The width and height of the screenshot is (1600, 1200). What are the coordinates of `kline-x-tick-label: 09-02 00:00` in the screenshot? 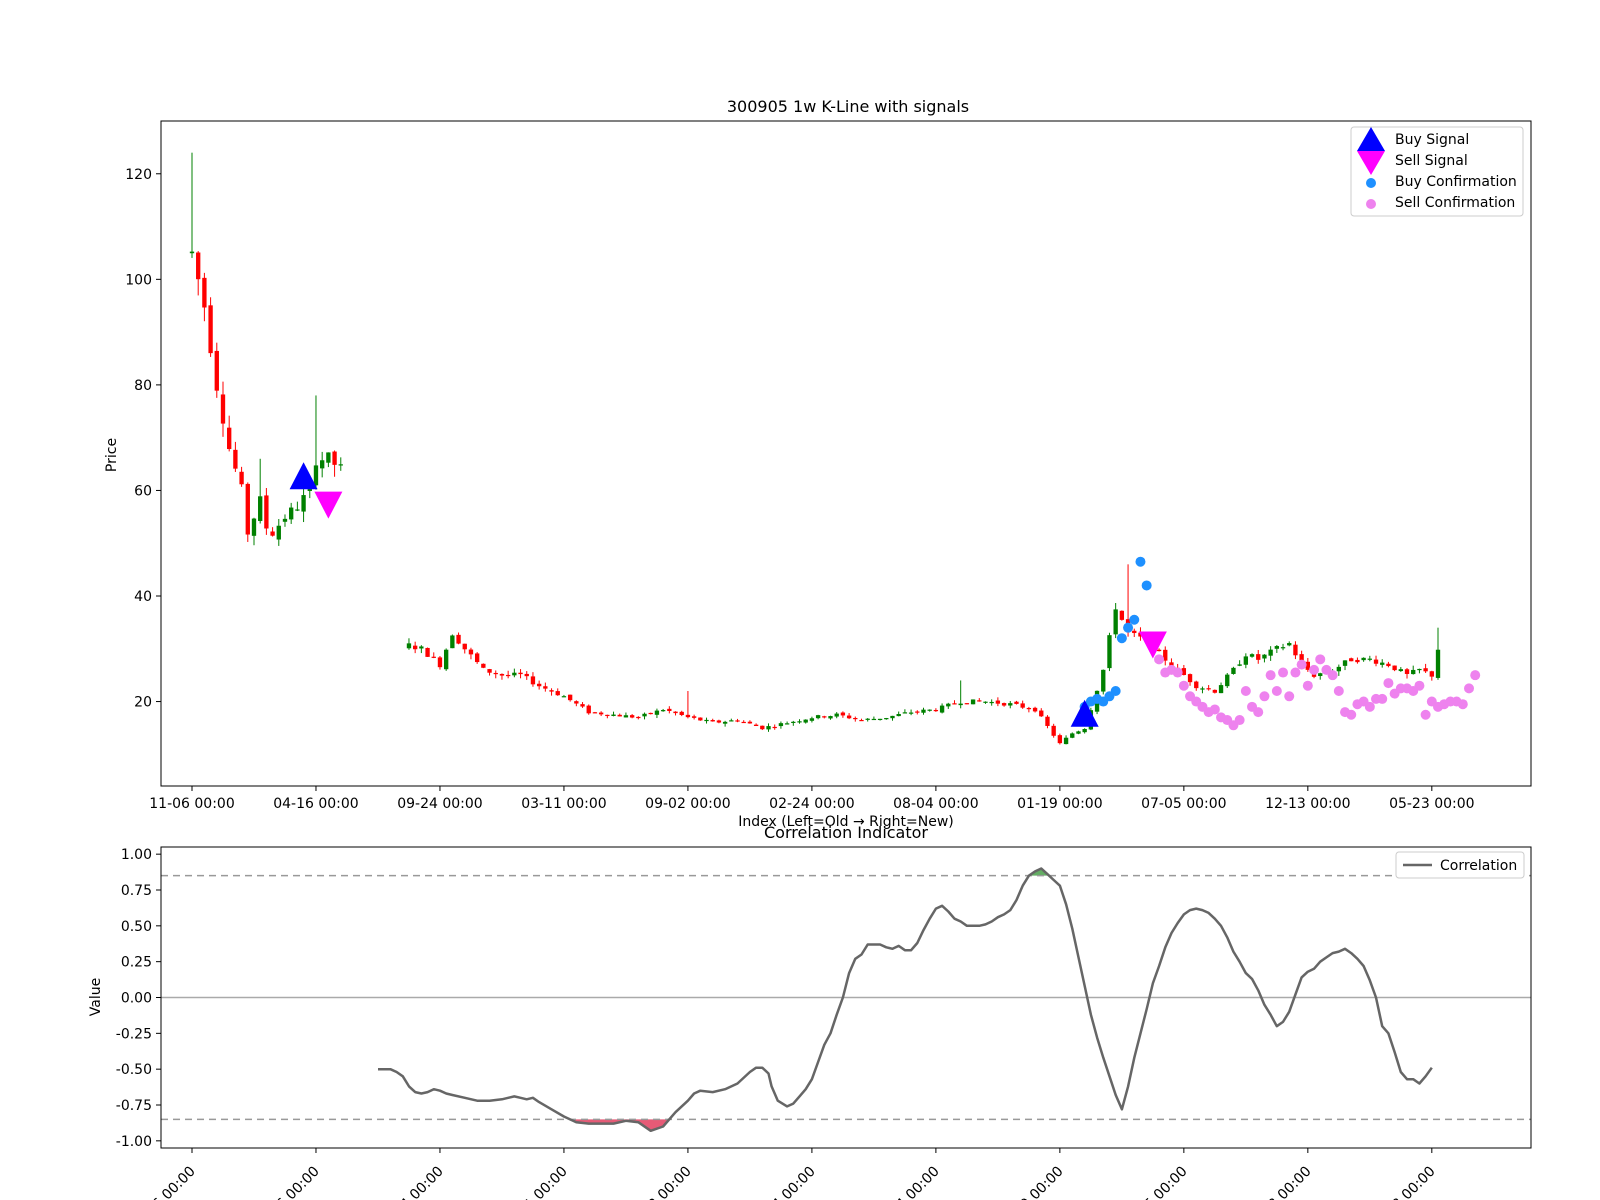 It's located at (687, 804).